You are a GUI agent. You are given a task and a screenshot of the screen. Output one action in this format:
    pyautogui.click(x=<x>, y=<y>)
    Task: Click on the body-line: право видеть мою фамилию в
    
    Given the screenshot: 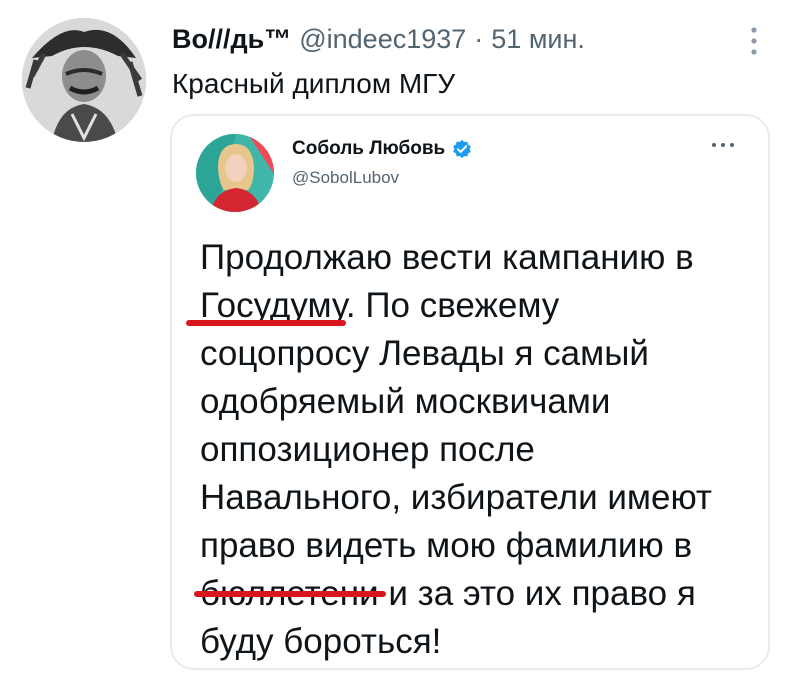 What is the action you would take?
    pyautogui.click(x=446, y=545)
    